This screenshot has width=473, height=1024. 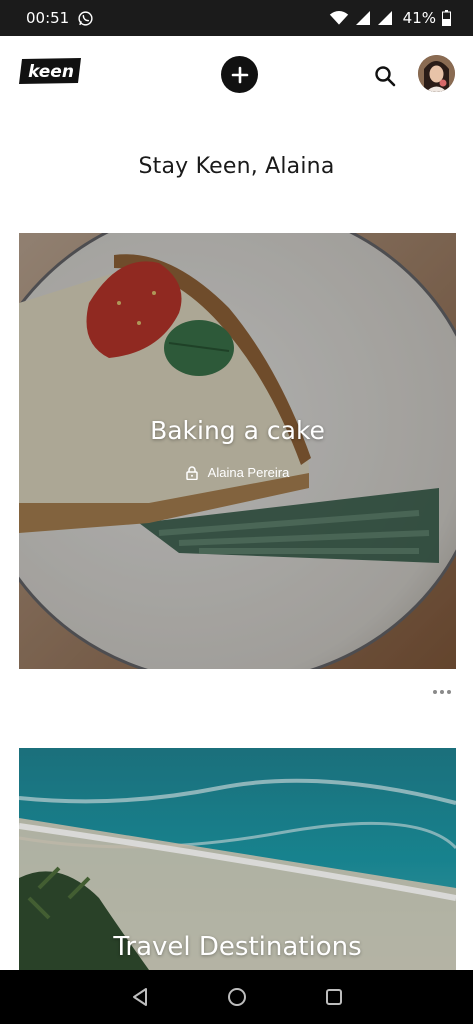 What do you see at coordinates (446, 18) in the screenshot?
I see `battery-icon` at bounding box center [446, 18].